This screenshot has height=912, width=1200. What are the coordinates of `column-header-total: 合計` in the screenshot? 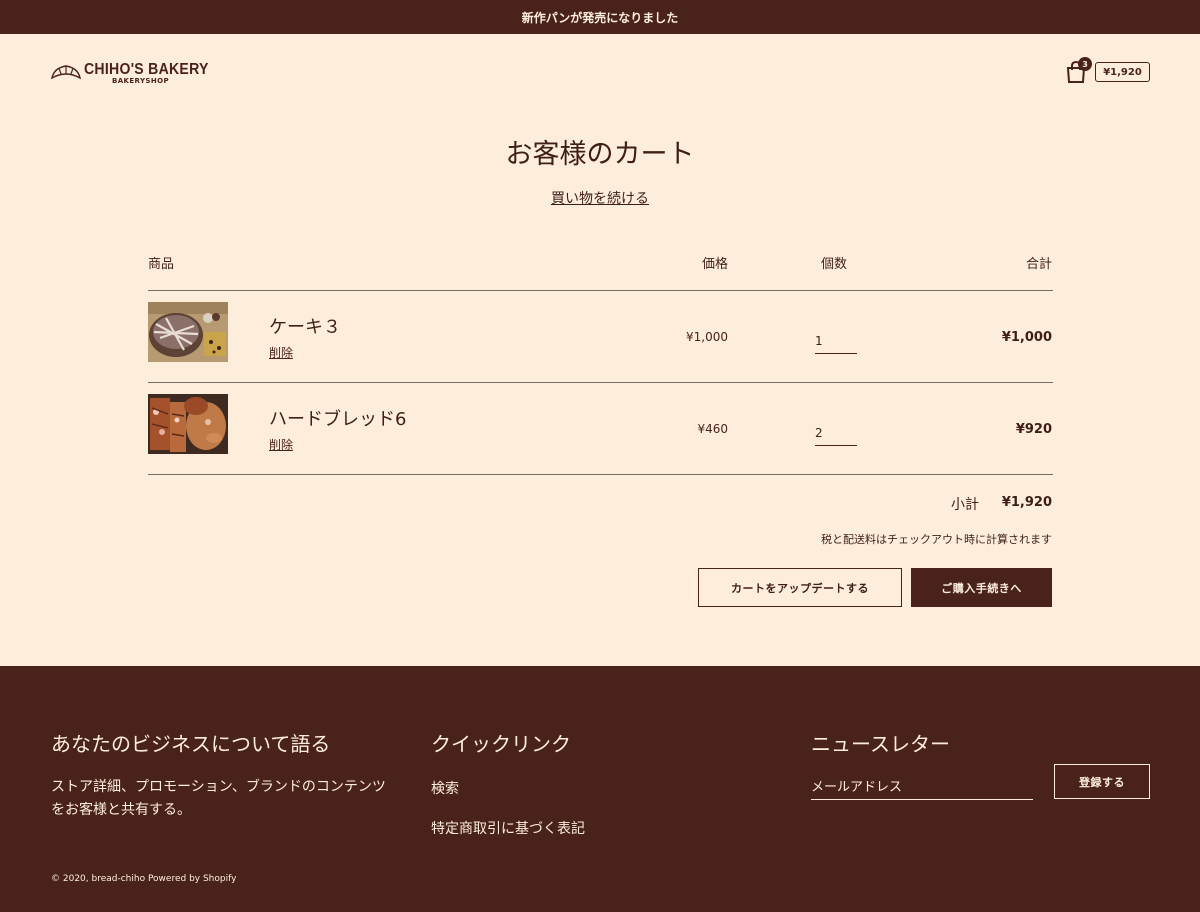 It's located at (1038, 264).